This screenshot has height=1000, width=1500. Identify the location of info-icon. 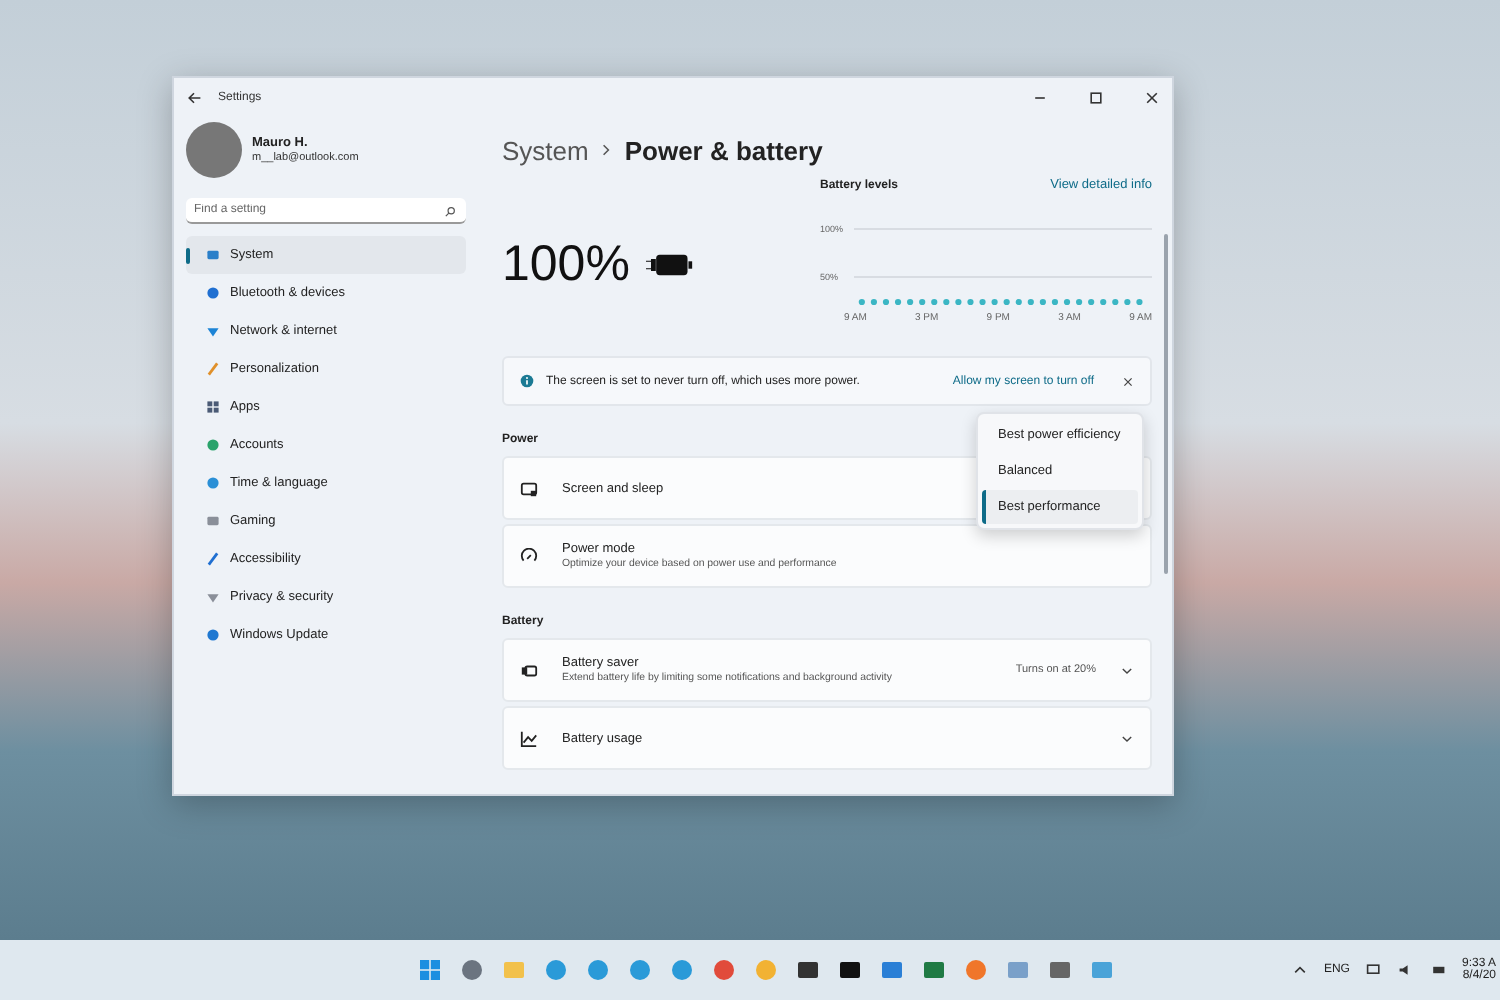
(527, 381).